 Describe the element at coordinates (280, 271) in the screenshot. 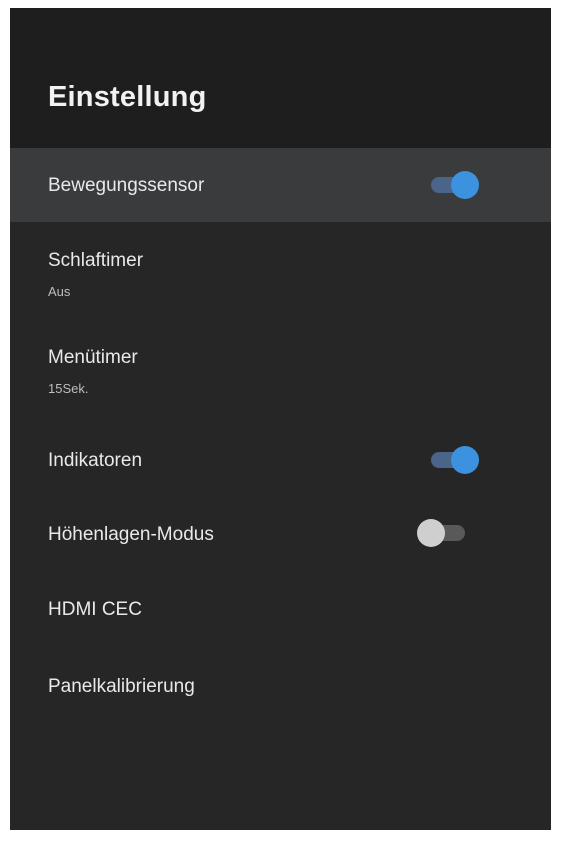

I see `settings-item-schlaftimer: Schlaftimer Aus` at that location.